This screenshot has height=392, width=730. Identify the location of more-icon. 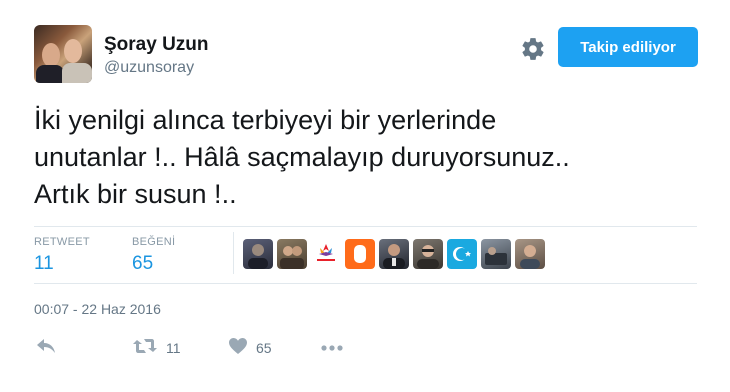
(332, 348).